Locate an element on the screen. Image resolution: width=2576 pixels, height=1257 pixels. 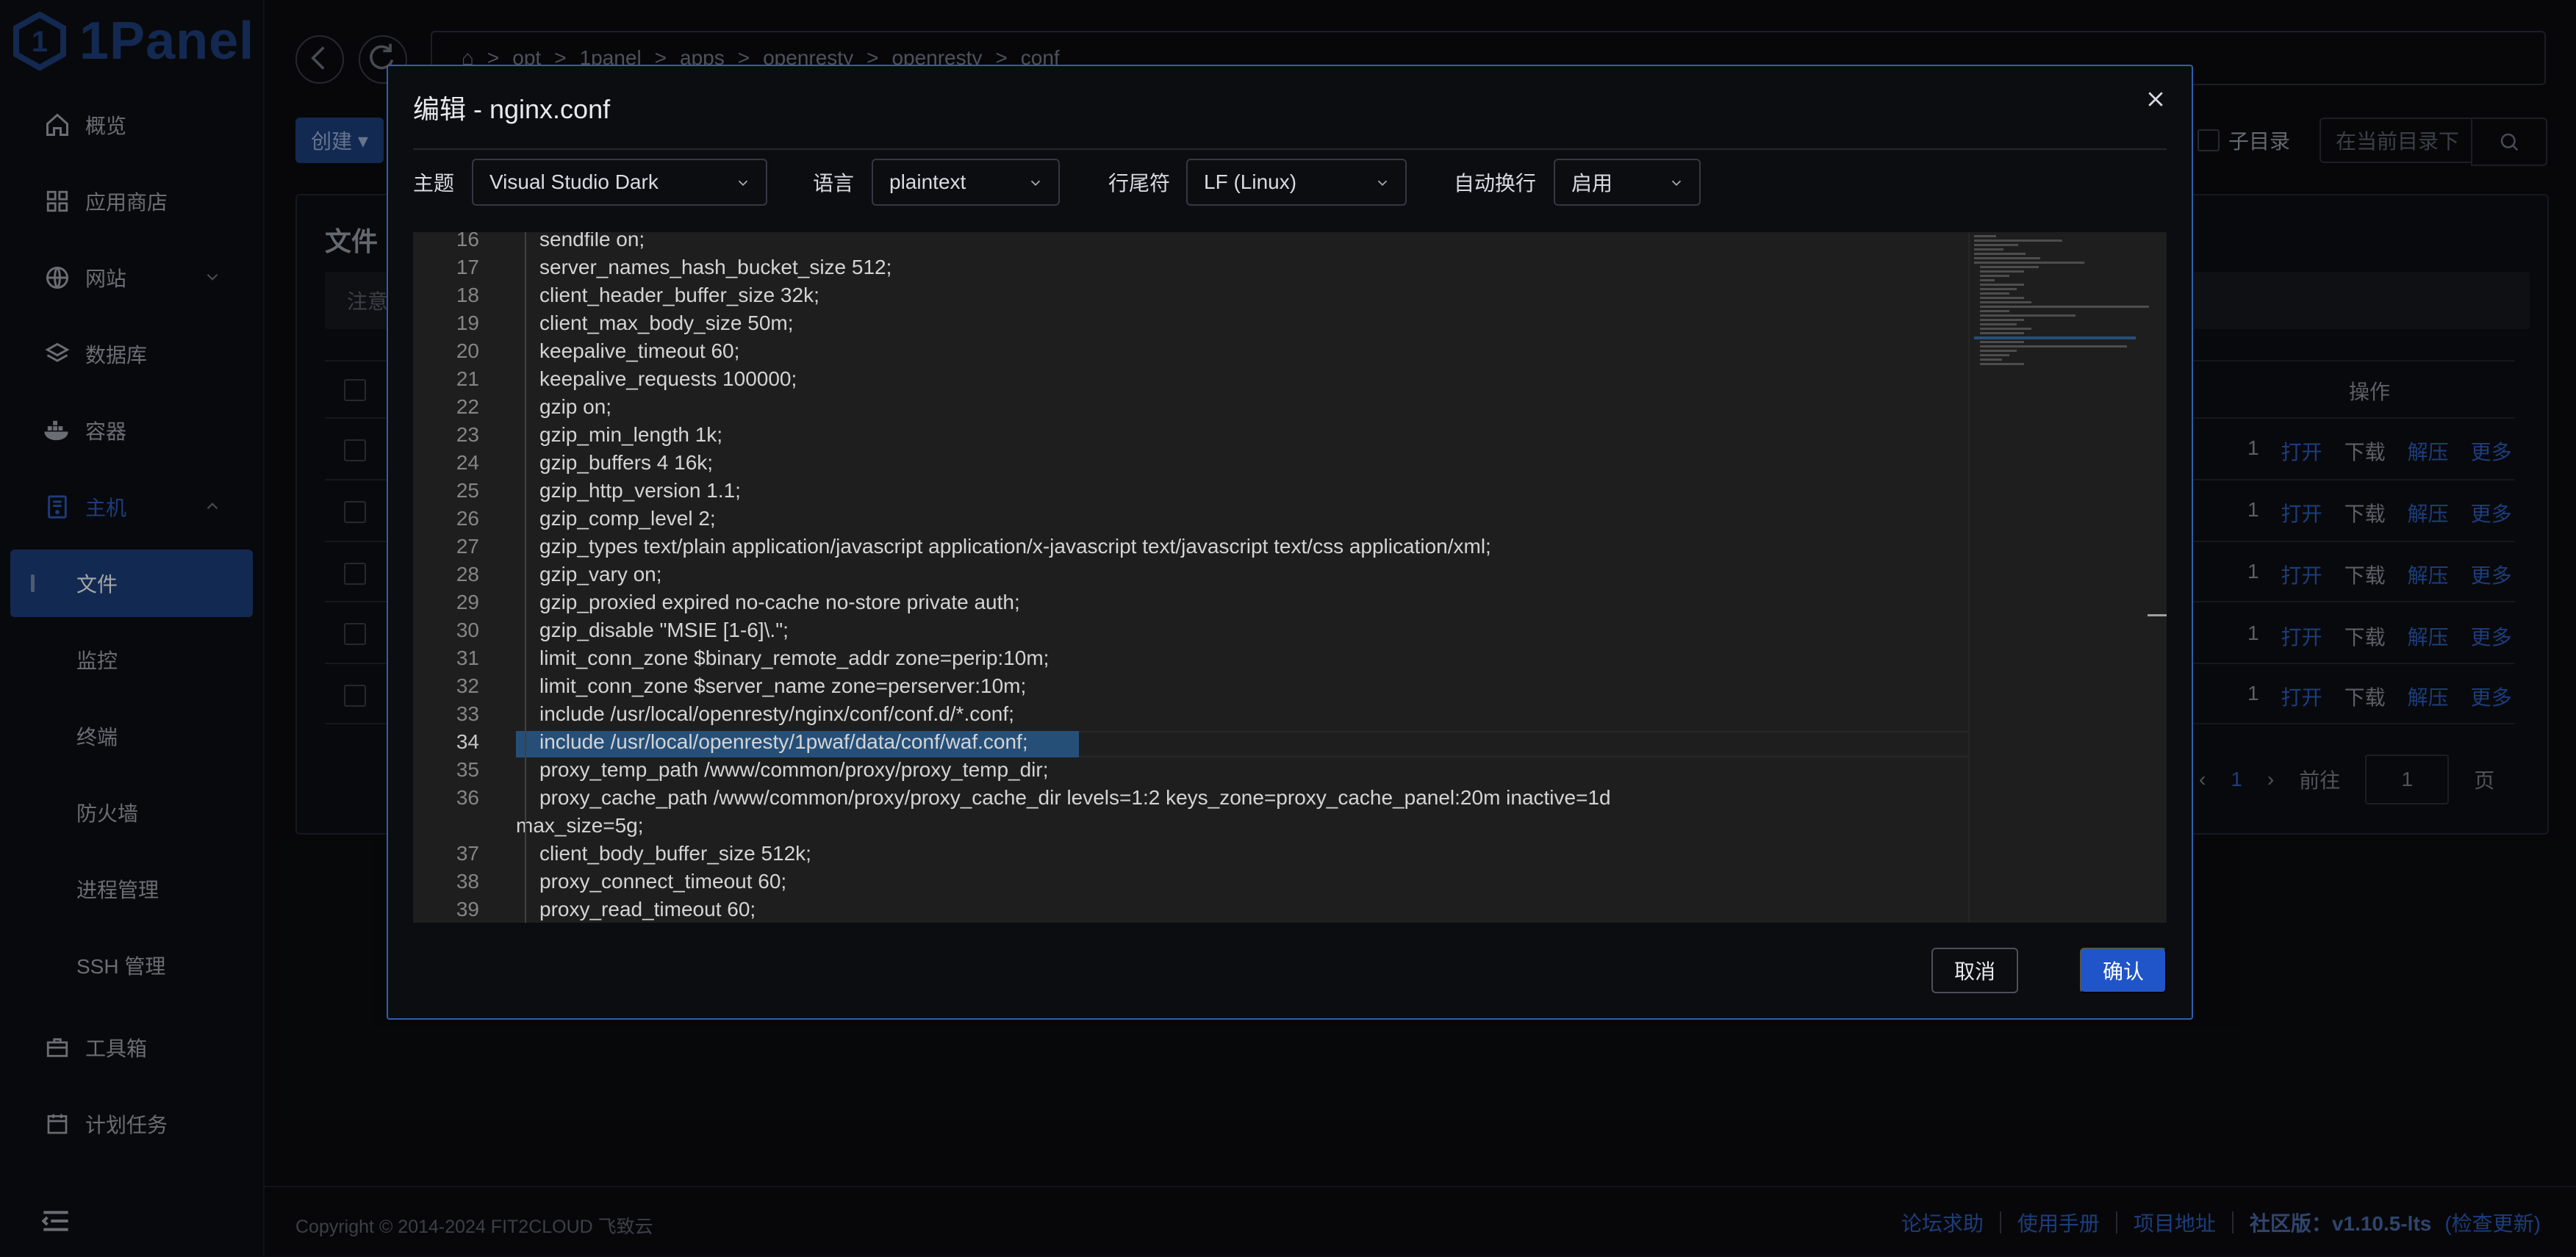
line-number: 36 is located at coordinates (468, 797).